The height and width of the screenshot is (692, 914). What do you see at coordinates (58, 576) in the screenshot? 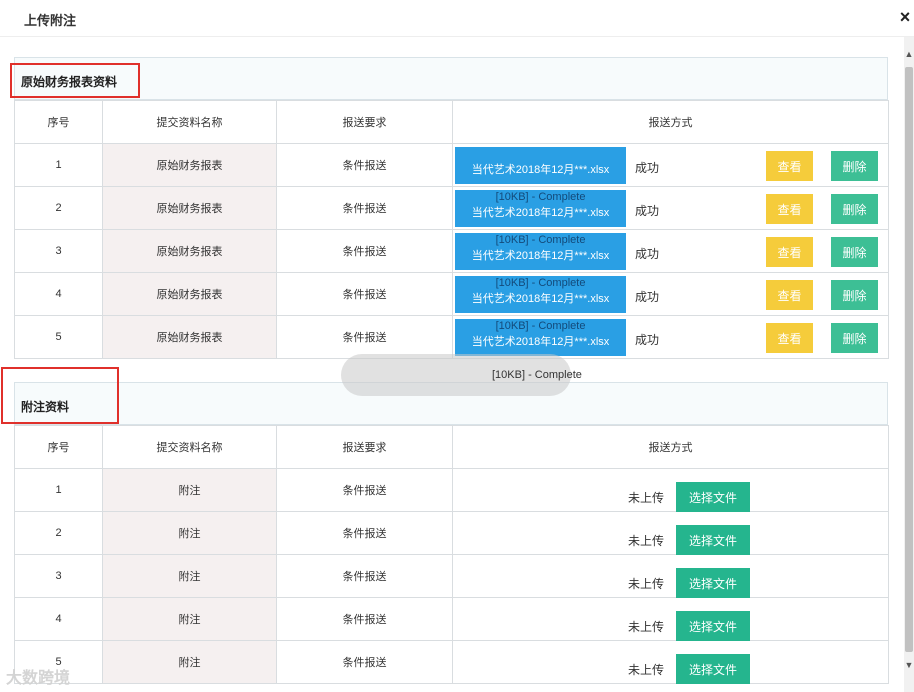
I see `row-seq: 3` at bounding box center [58, 576].